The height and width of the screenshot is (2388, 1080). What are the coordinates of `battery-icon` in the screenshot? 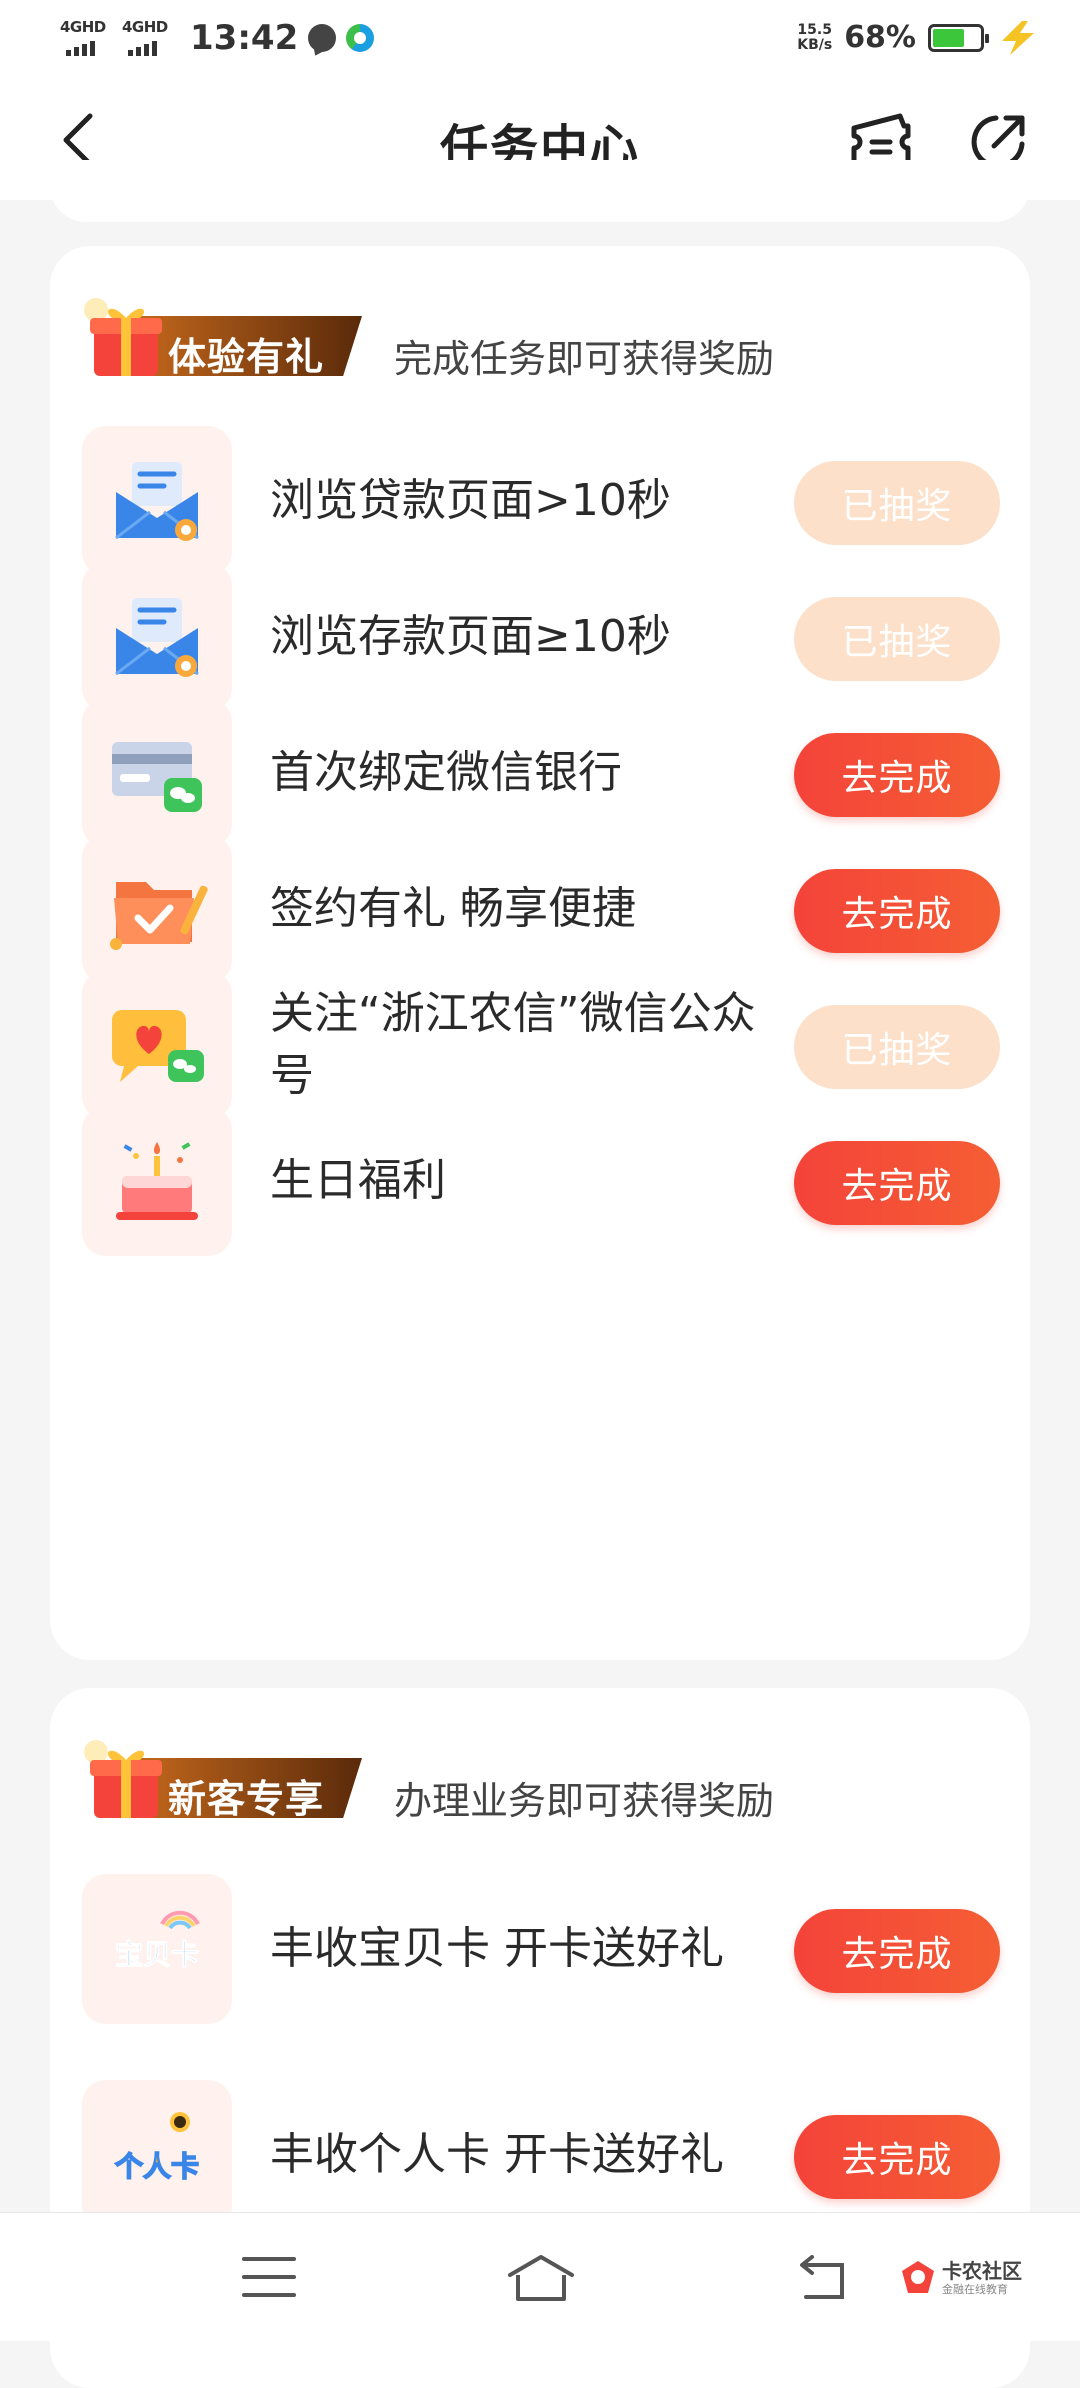 It's located at (958, 37).